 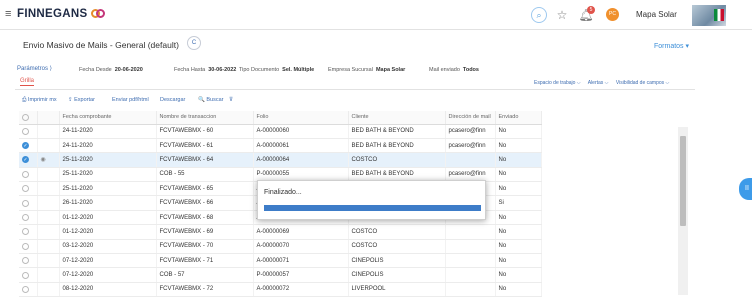 I want to click on top-bar: ≡ FINNEGANS ⌕ ☆ 🔔︎ 5 PC Mapa Solar, so click(x=376, y=15).